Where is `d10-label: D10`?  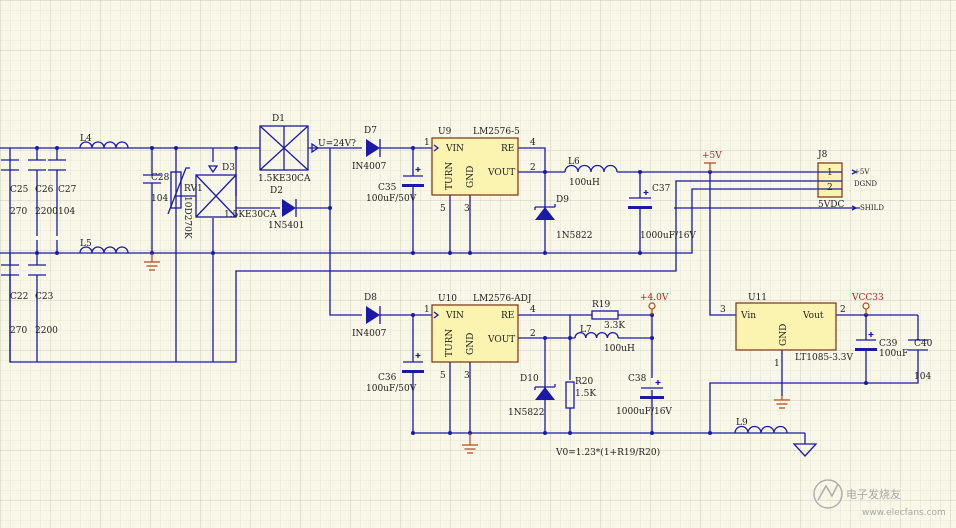
d10-label: D10 is located at coordinates (529, 379).